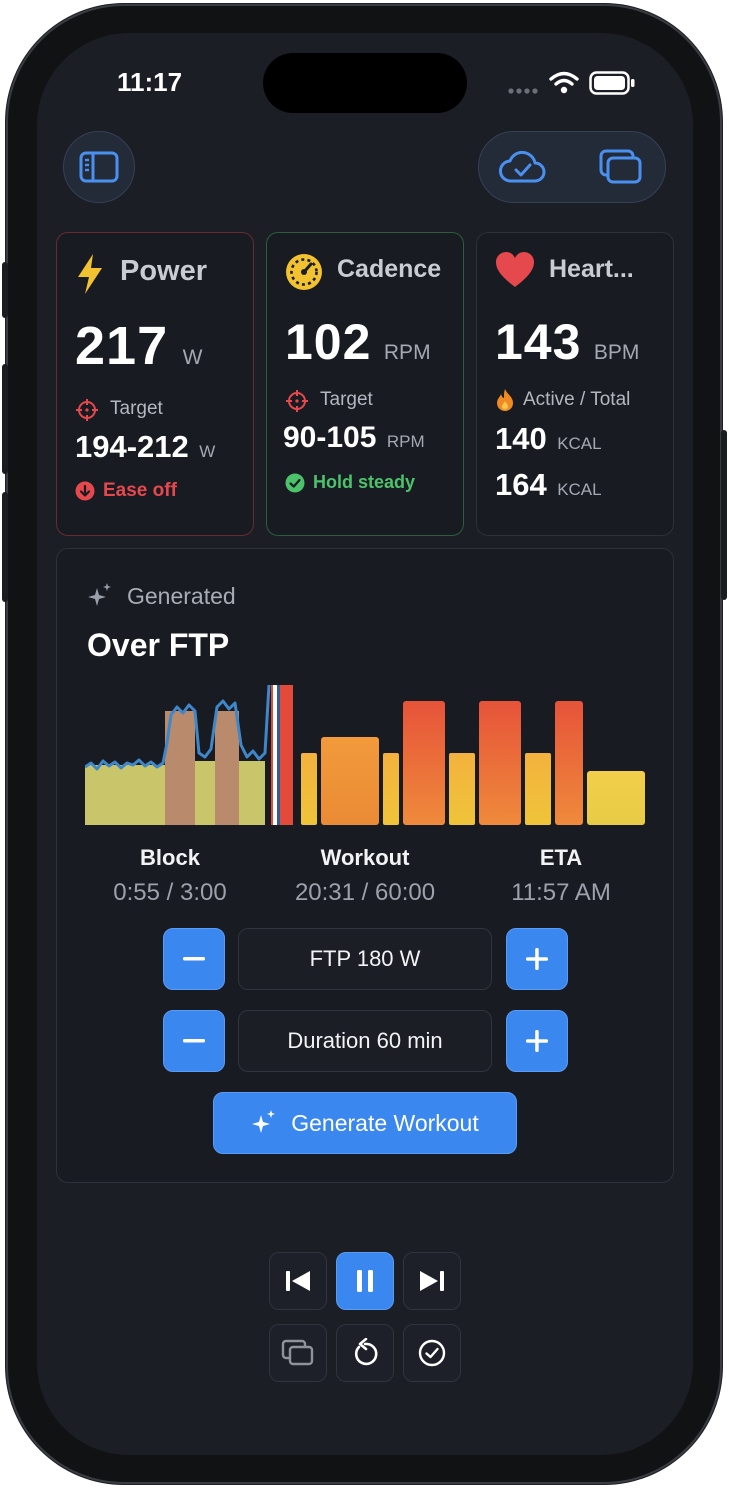  What do you see at coordinates (354, 438) in the screenshot?
I see `cadence-target-row: 90-105 RPM` at bounding box center [354, 438].